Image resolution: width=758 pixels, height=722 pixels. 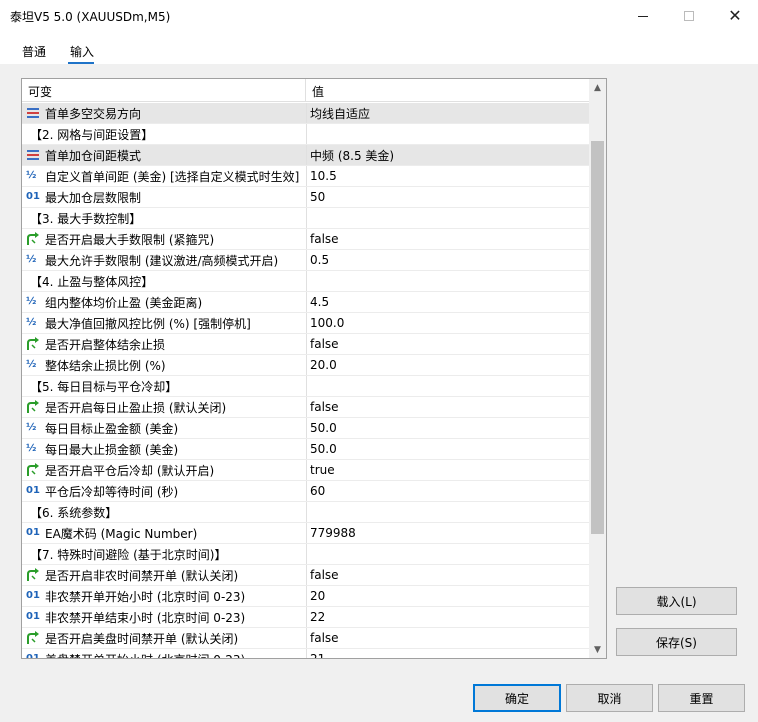 What do you see at coordinates (609, 698) in the screenshot?
I see `cancel-button: 取消` at bounding box center [609, 698].